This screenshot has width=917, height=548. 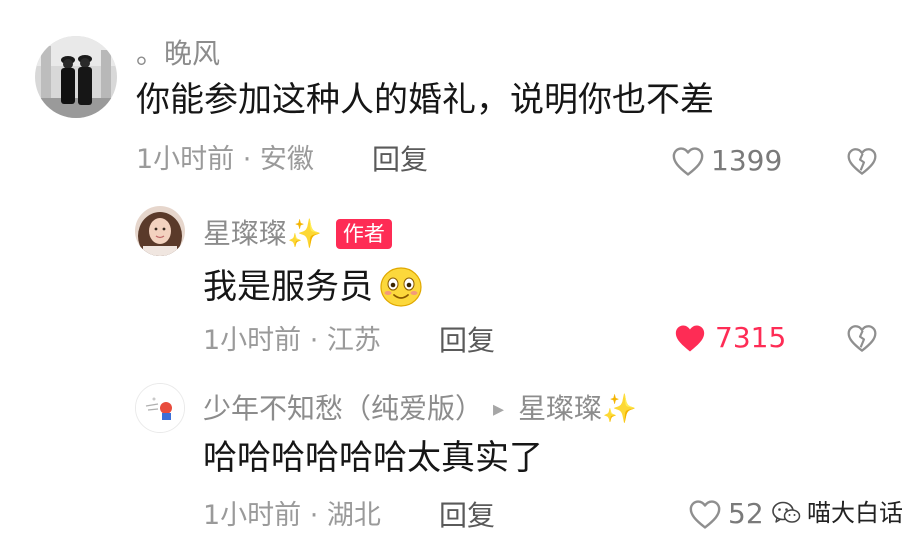 What do you see at coordinates (288, 287) in the screenshot?
I see `comment-text: 我是服务员` at bounding box center [288, 287].